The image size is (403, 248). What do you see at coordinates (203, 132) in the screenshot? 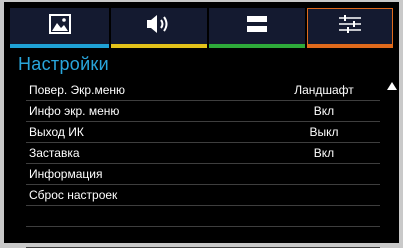
I see `menu-item-ir-output: Выход ИК Выкл` at bounding box center [203, 132].